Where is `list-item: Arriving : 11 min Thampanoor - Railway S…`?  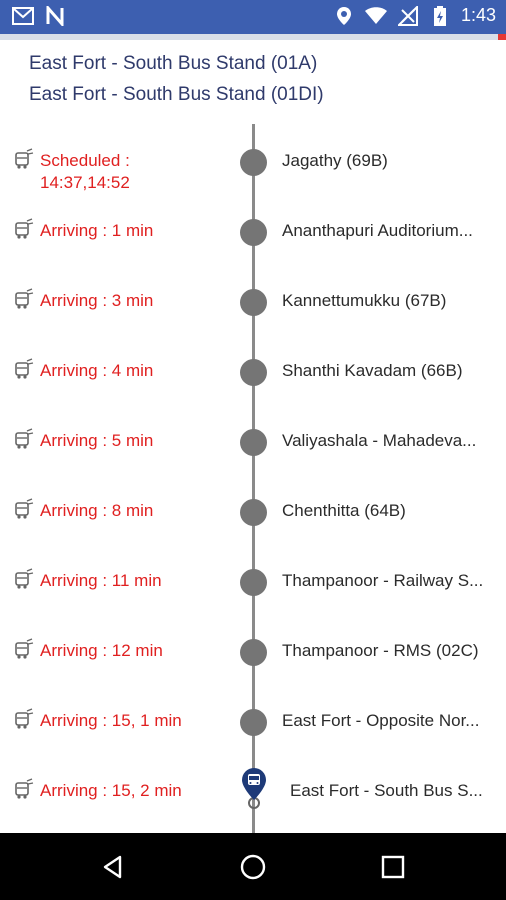
list-item: Arriving : 11 min Thampanoor - Railway S… is located at coordinates (253, 604).